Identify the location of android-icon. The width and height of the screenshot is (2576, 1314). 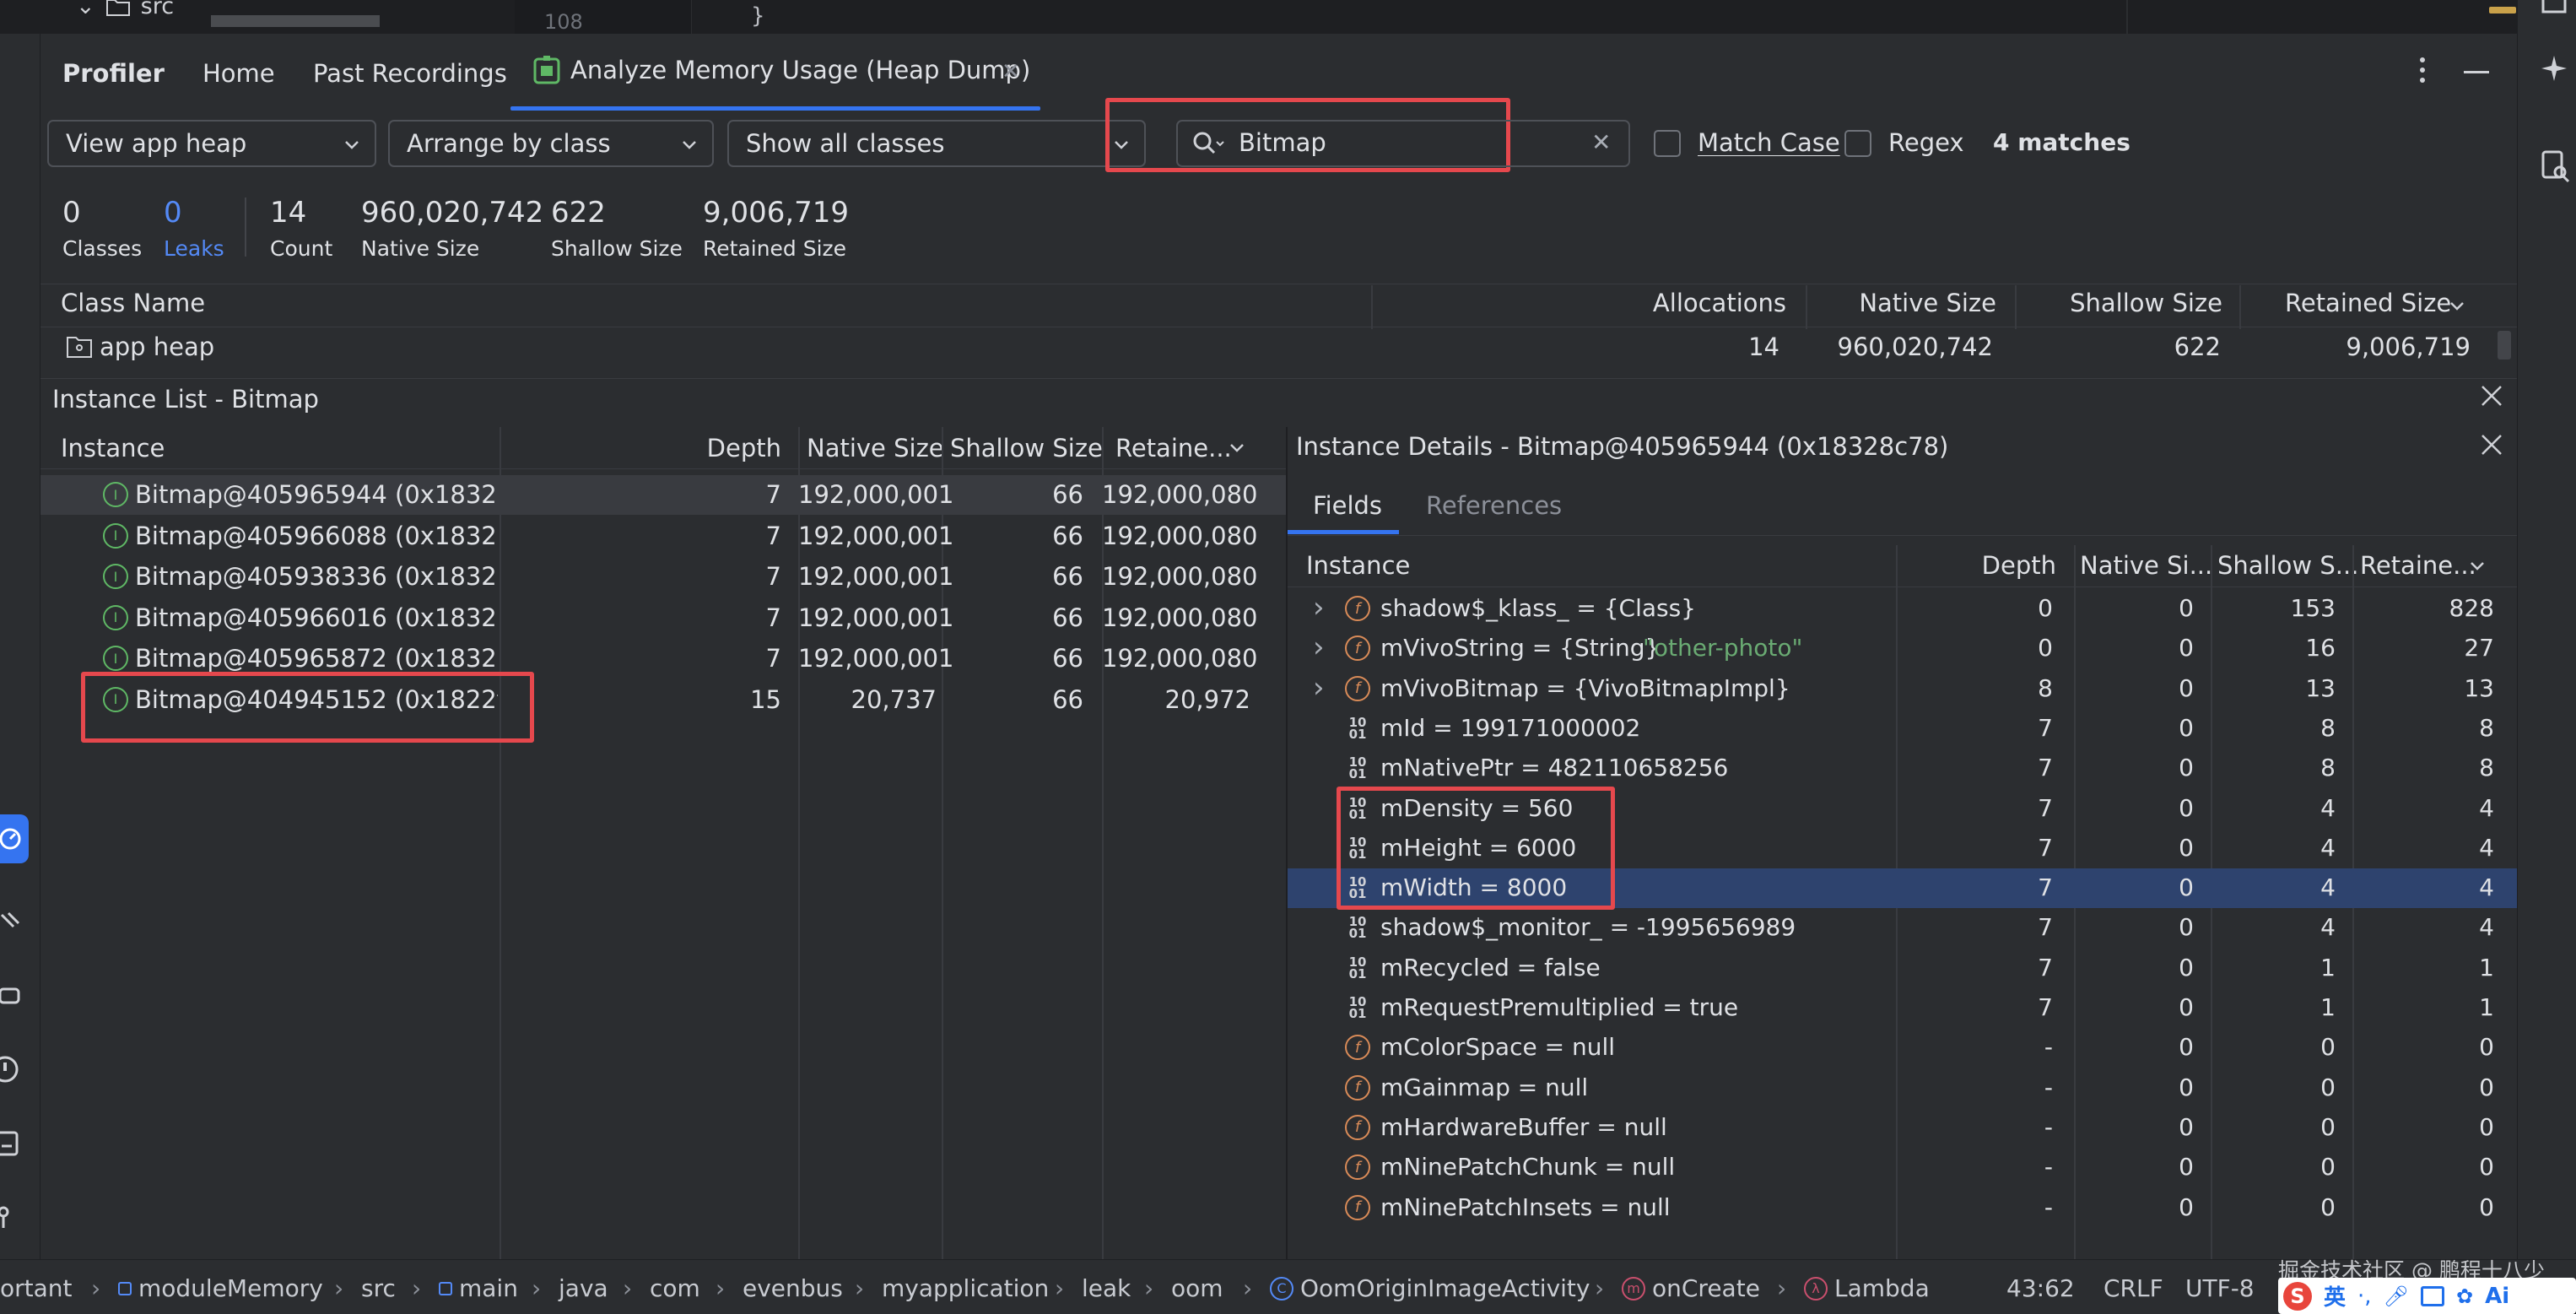
(12, 995).